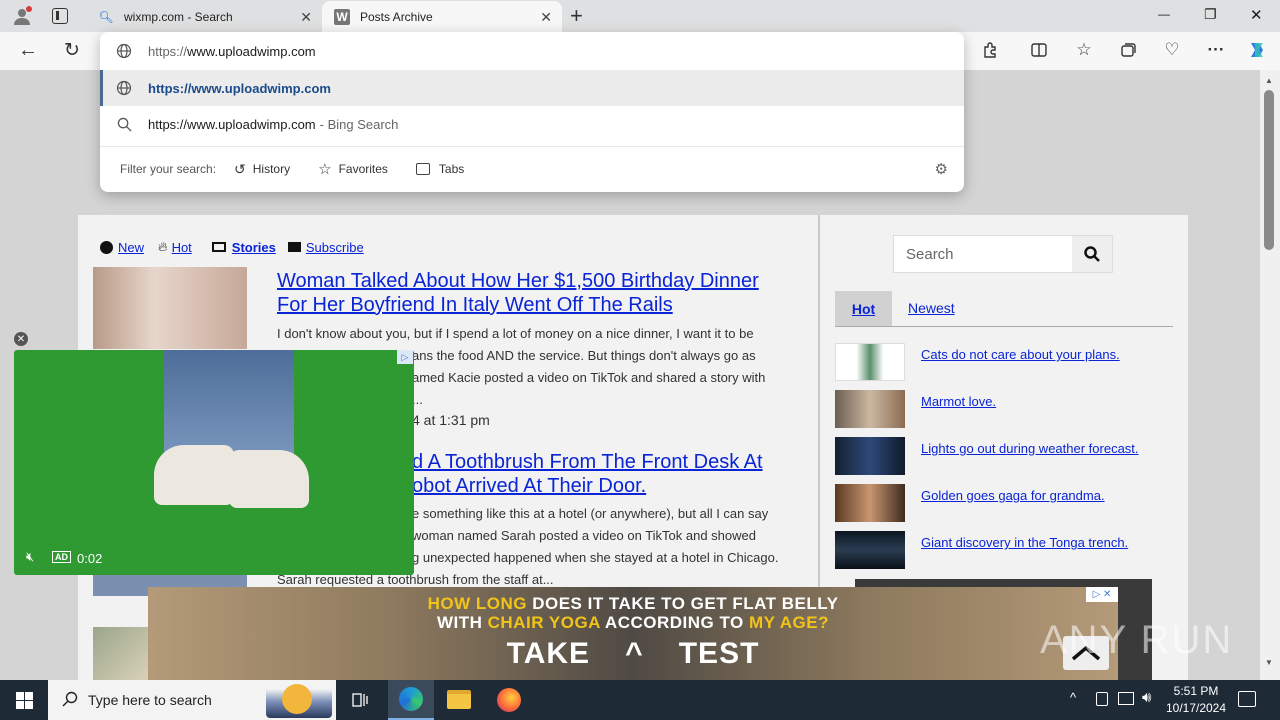  I want to click on suggestion-suffix: - Bing Search, so click(359, 124).